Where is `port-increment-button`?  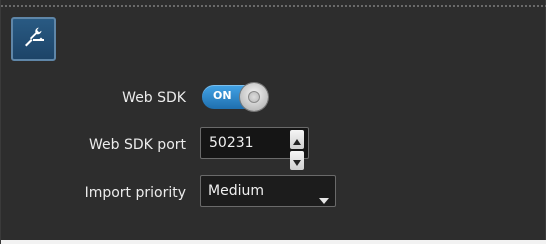
port-increment-button is located at coordinates (297, 139).